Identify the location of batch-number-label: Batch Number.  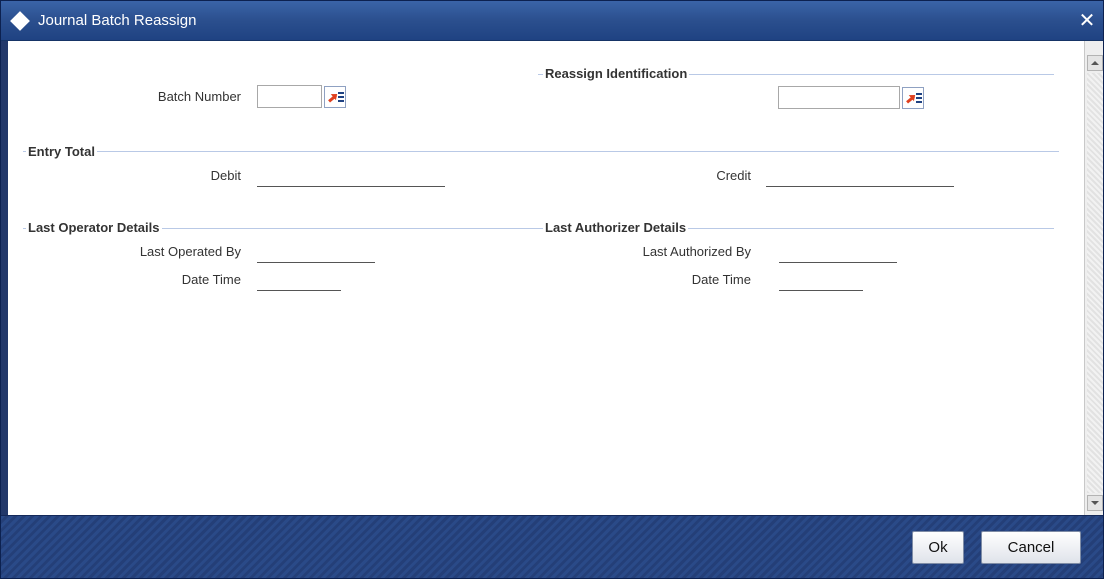
(199, 96).